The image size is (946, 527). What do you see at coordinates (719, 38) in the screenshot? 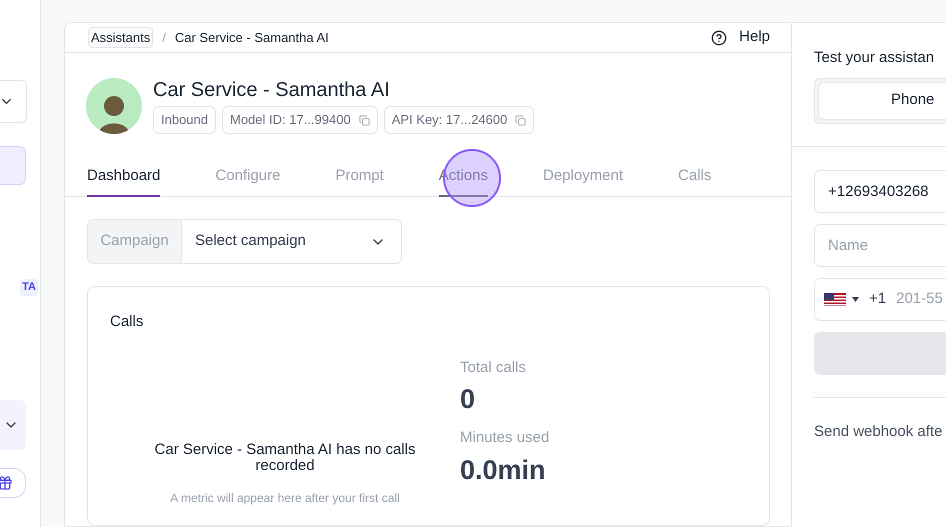
I see `help-icon` at bounding box center [719, 38].